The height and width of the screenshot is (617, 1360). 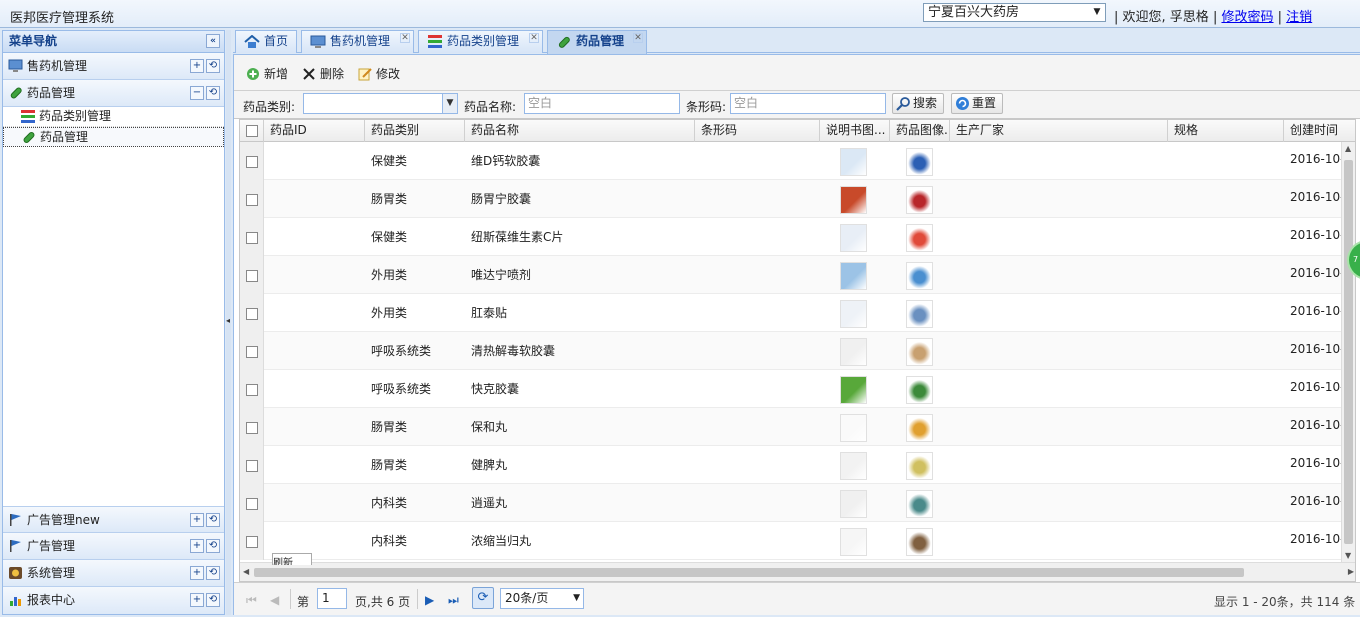 I want to click on column-header-spec: 规格, so click(x=1226, y=131).